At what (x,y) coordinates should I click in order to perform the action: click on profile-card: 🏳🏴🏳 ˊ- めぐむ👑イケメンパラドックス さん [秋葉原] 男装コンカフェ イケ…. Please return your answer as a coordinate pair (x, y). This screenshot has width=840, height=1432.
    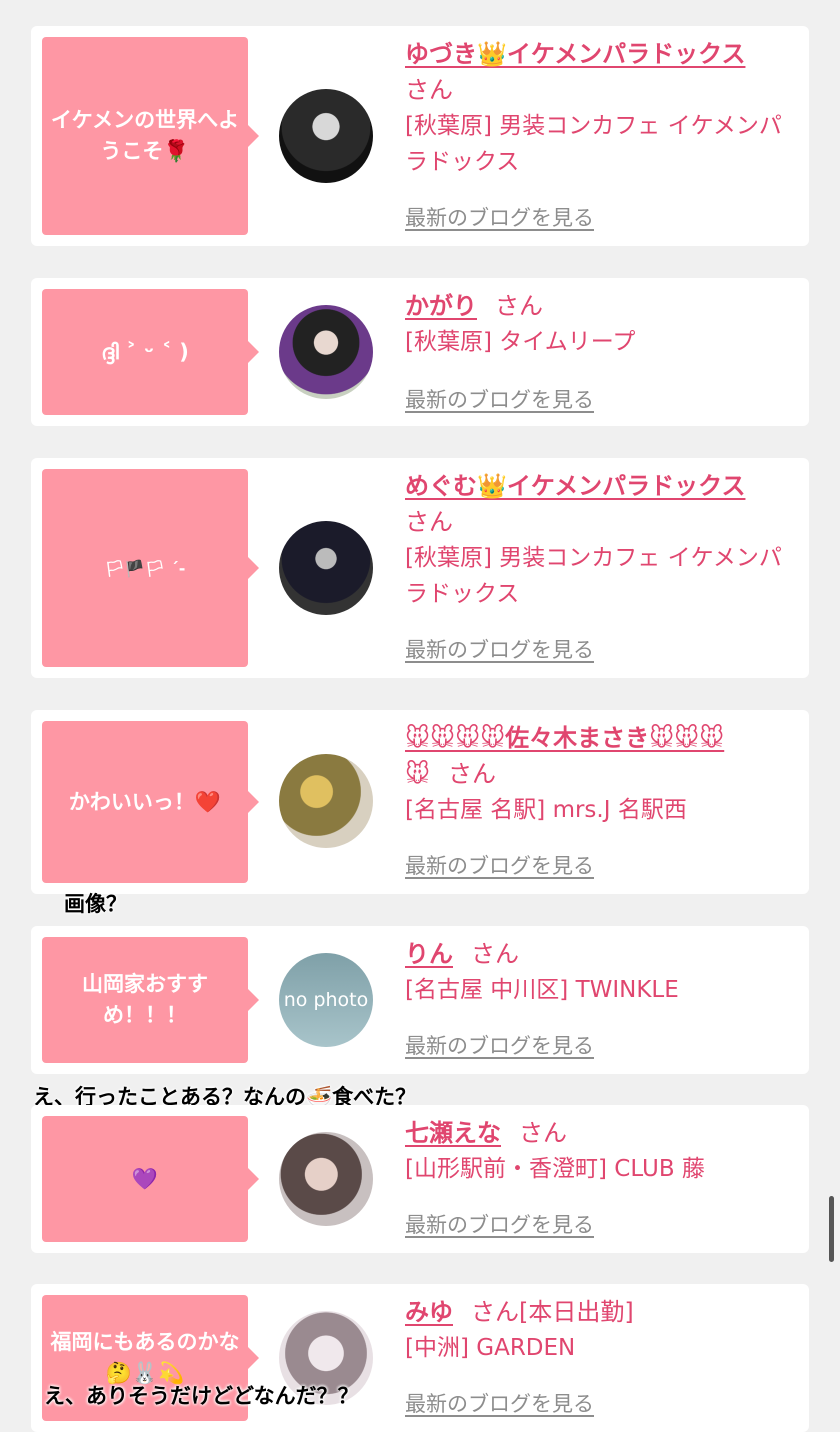
    Looking at the image, I should click on (420, 568).